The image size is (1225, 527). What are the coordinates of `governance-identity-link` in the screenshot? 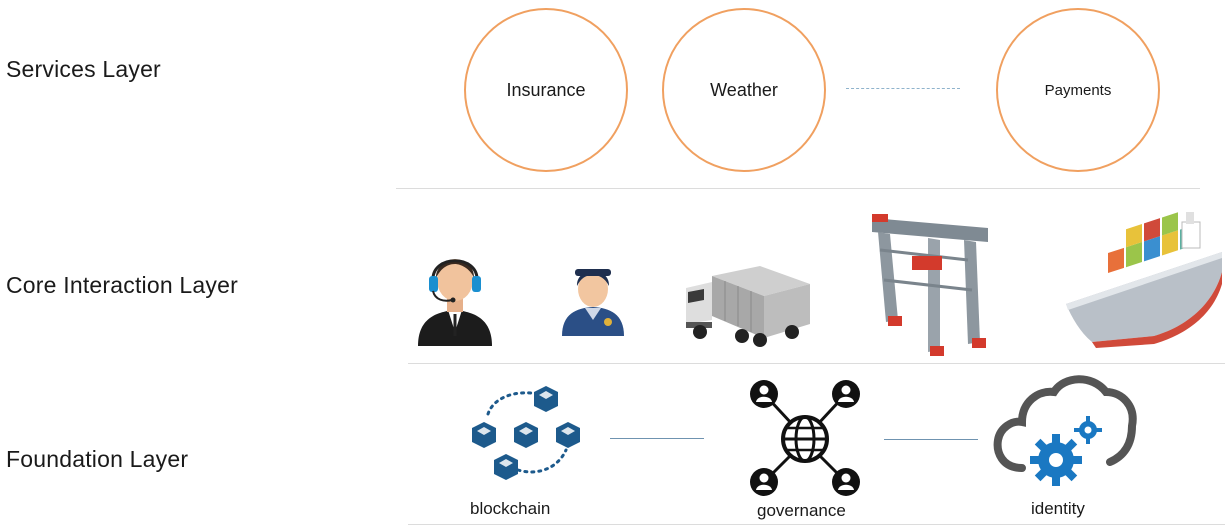 It's located at (931, 439).